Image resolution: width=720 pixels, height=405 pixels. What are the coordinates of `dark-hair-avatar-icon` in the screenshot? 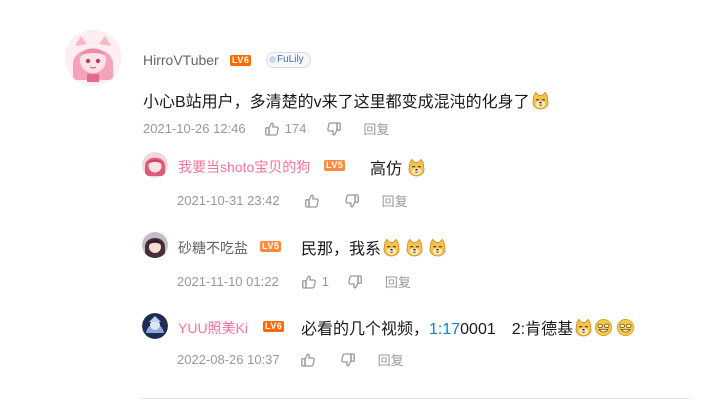 It's located at (155, 245).